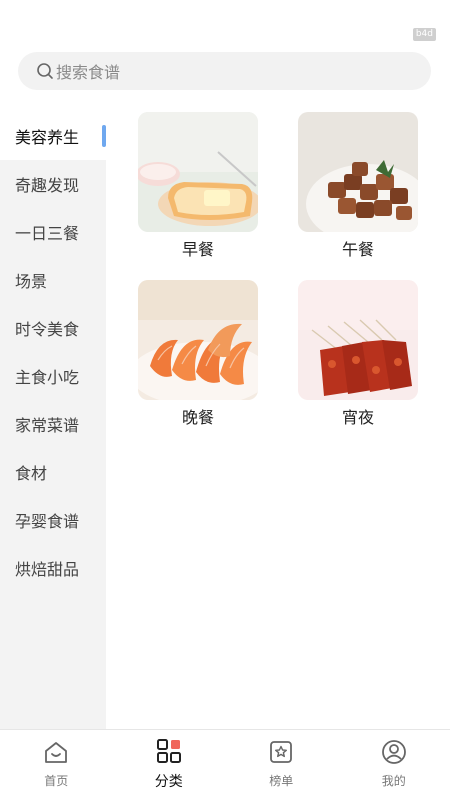 This screenshot has height=797, width=450. What do you see at coordinates (56, 752) in the screenshot?
I see `home-icon` at bounding box center [56, 752].